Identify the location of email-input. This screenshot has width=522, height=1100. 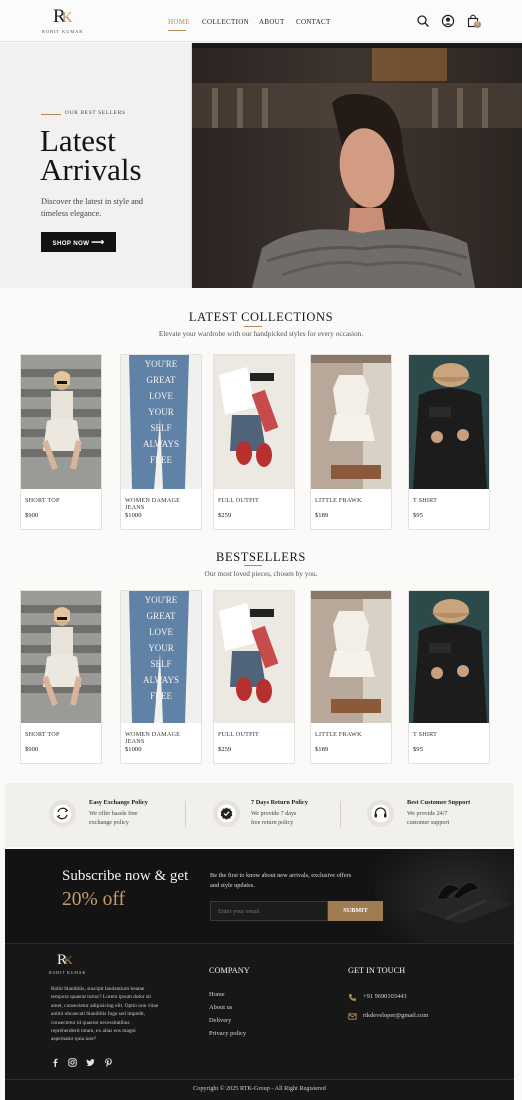
(269, 911).